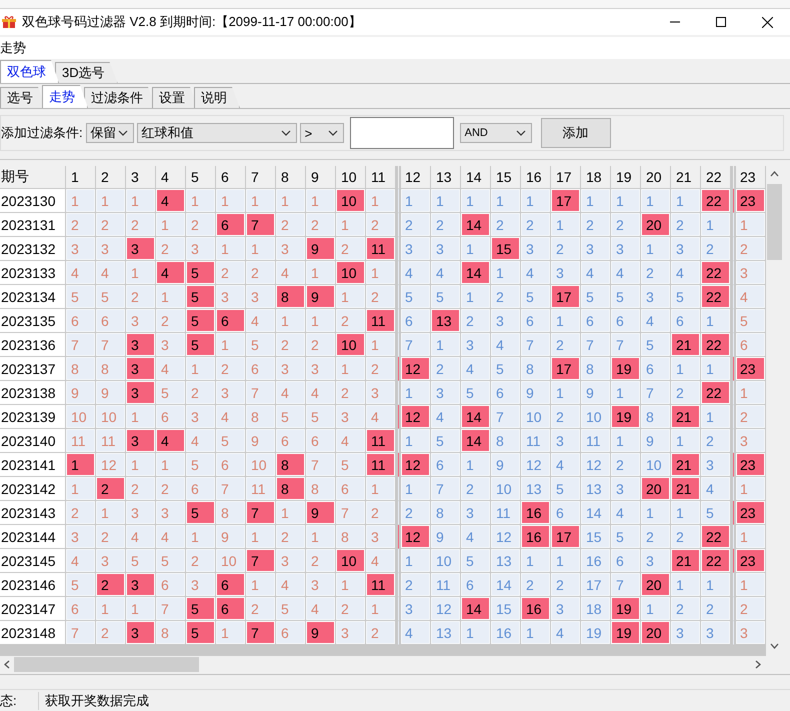 The image size is (790, 711). Describe the element at coordinates (496, 133) in the screenshot. I see `logic-dropdown: AND` at that location.